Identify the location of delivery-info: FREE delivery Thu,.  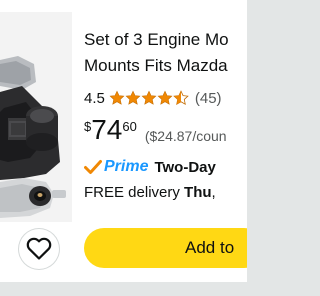
(150, 192).